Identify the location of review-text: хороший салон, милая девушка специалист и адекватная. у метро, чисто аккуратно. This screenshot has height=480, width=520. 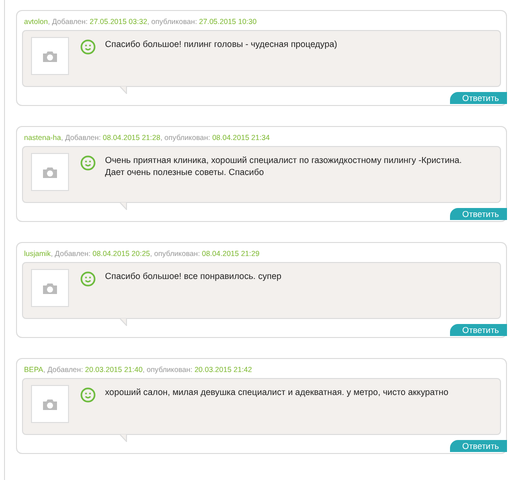
(276, 392).